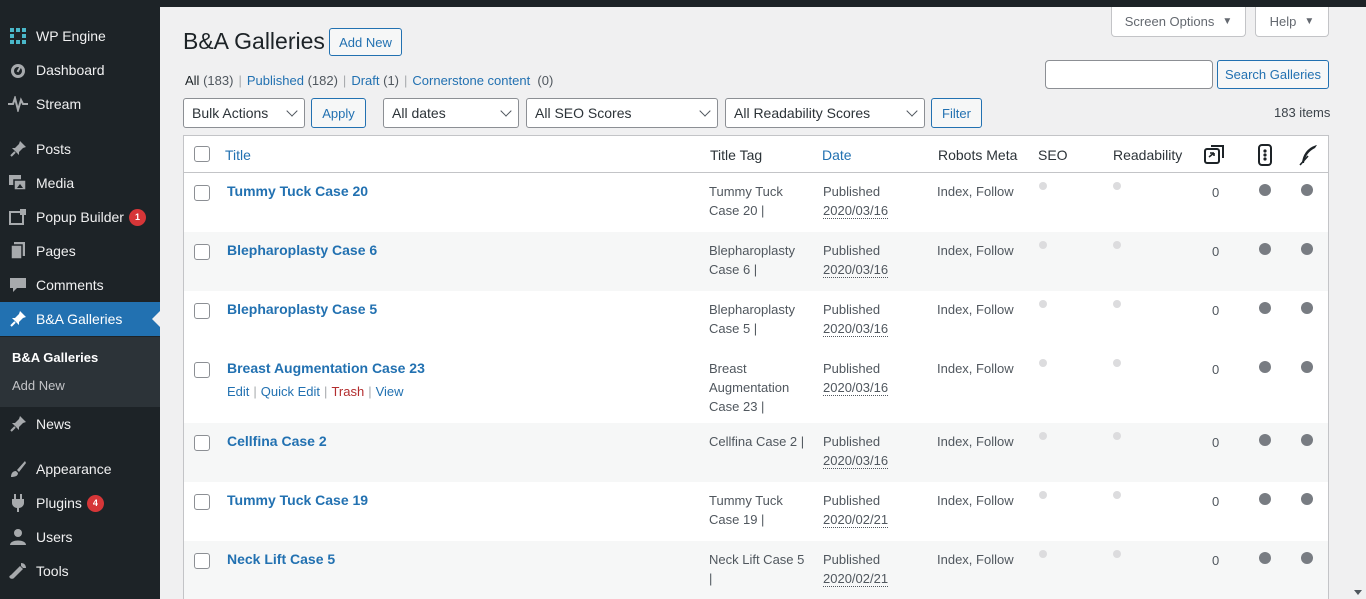  What do you see at coordinates (326, 368) in the screenshot?
I see `post-title-link: Breast Augmentation Case 23` at bounding box center [326, 368].